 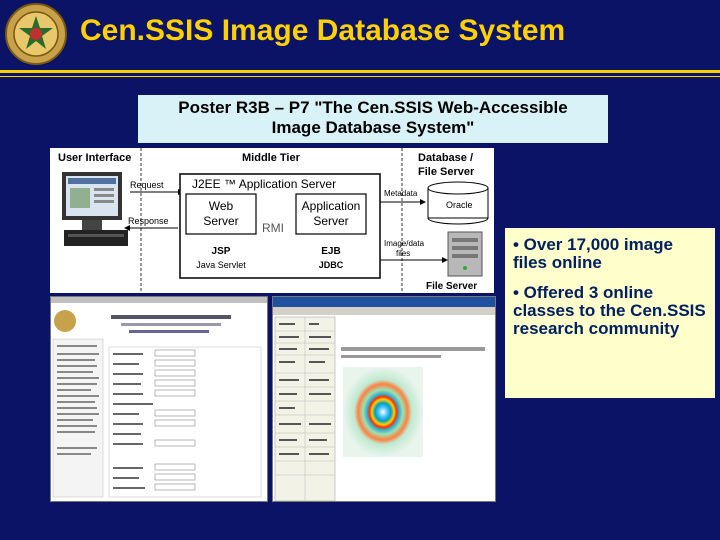 I want to click on poster-line-2: Image Database System", so click(x=373, y=127).